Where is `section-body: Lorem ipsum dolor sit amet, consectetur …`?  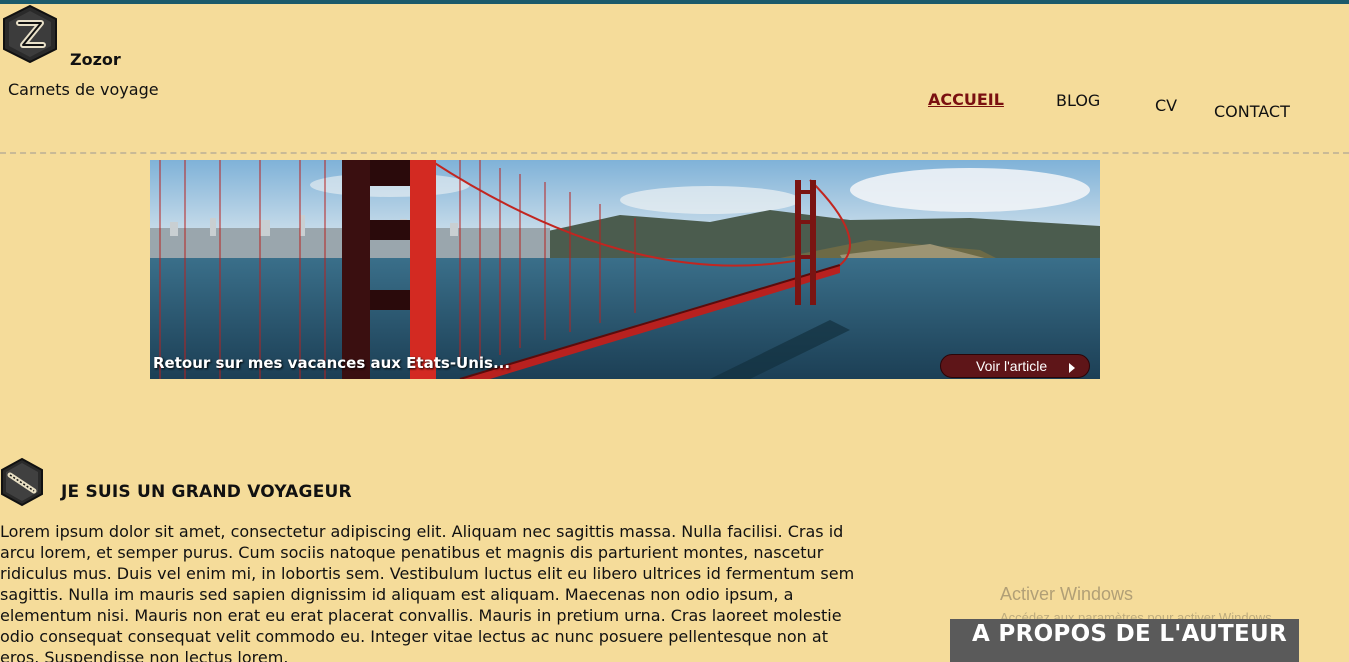 section-body: Lorem ipsum dolor sit amet, consectetur … is located at coordinates (427, 592).